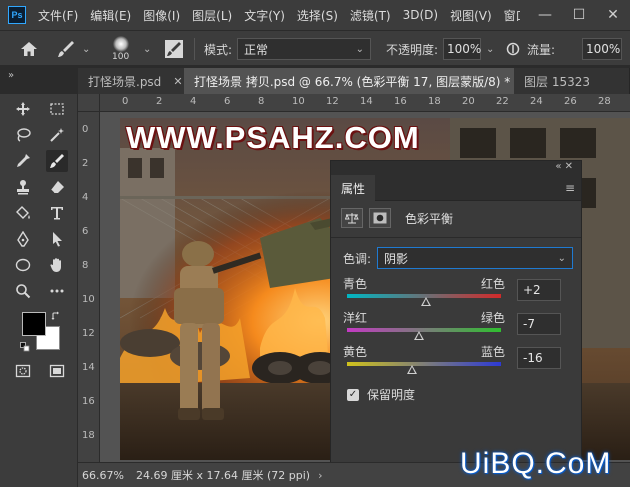  Describe the element at coordinates (355, 284) in the screenshot. I see `slider-left-label: 青色` at that location.